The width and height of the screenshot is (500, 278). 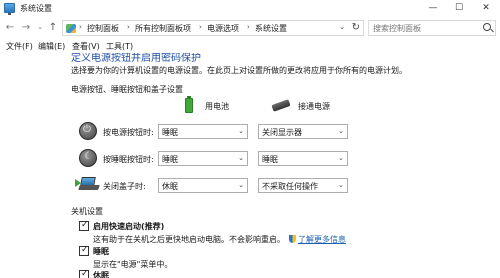 What do you see at coordinates (84, 250) in the screenshot?
I see `sleep-checkbox` at bounding box center [84, 250].